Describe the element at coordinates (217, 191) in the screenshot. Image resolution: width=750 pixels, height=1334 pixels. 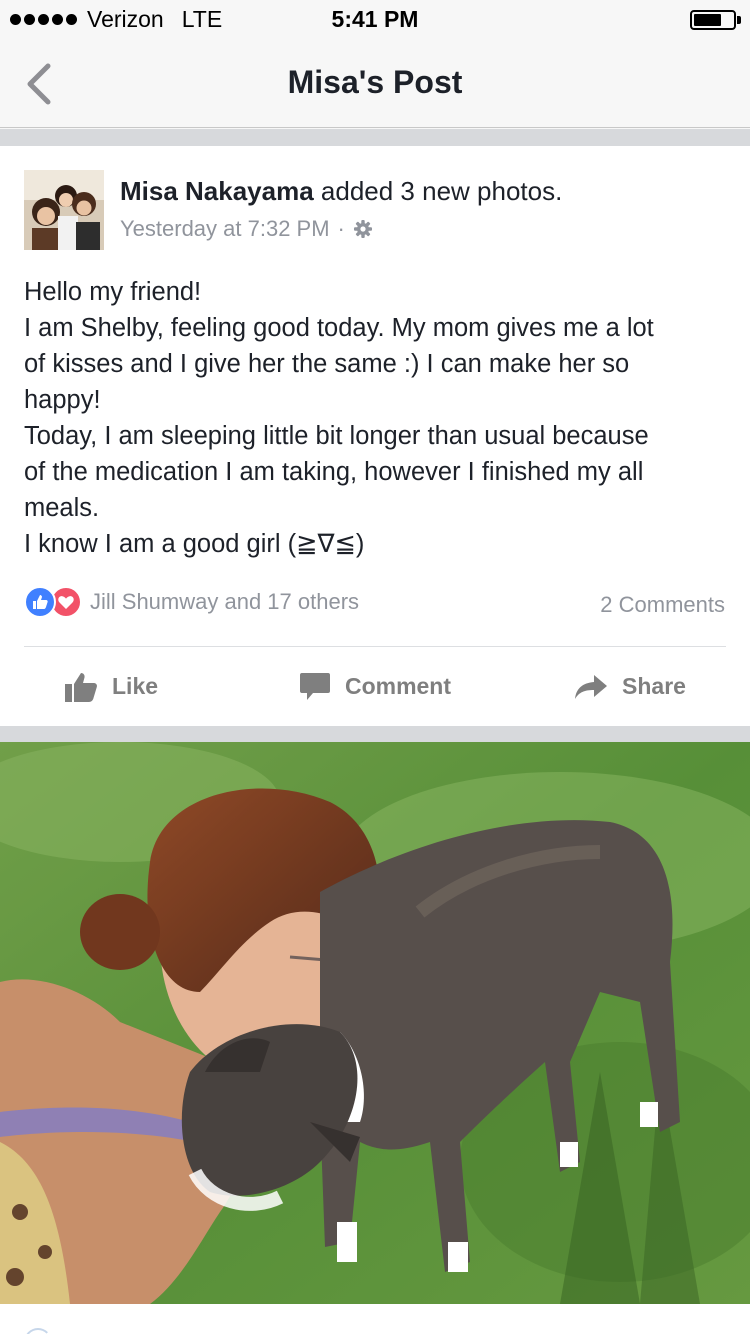
I see `author-name: Misa Nakayama` at that location.